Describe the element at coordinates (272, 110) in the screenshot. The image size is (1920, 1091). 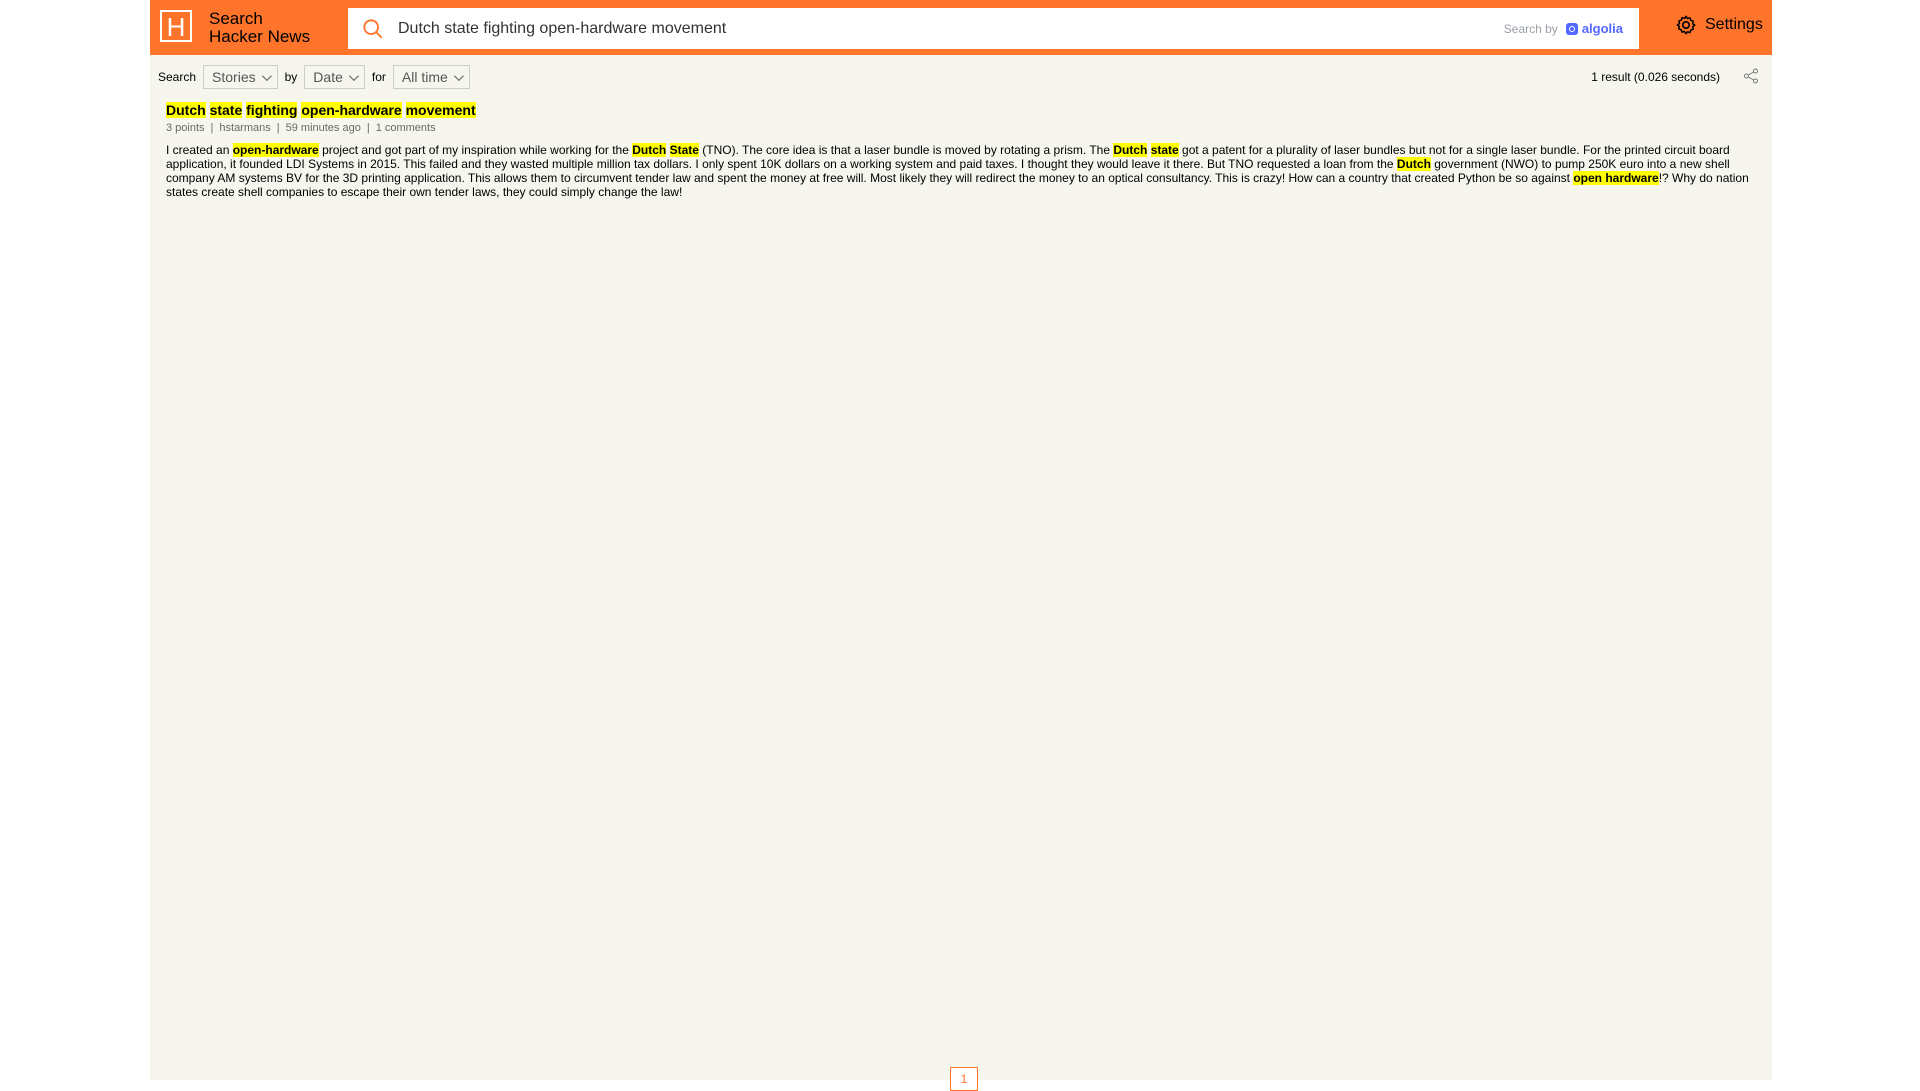
I see `title-highlight: fighting` at that location.